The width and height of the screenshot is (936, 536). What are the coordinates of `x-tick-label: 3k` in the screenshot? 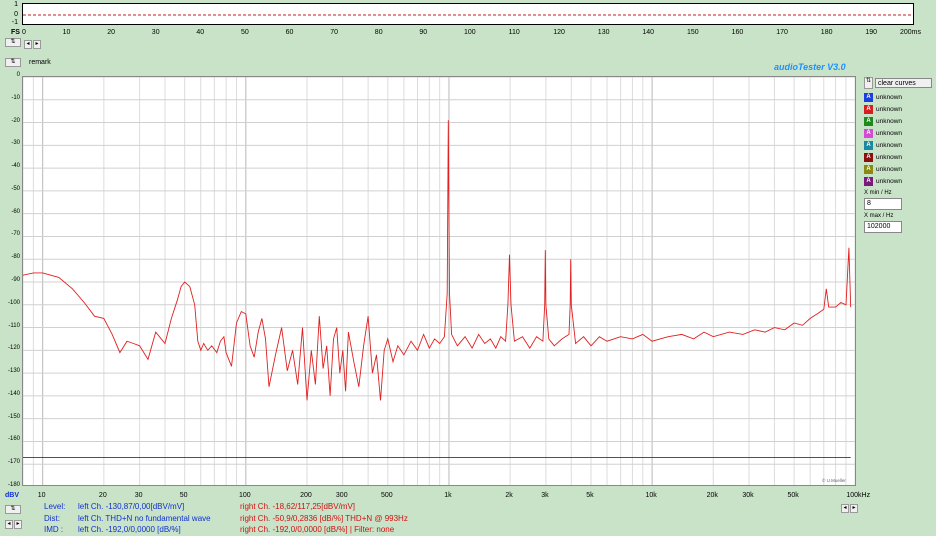 It's located at (545, 495).